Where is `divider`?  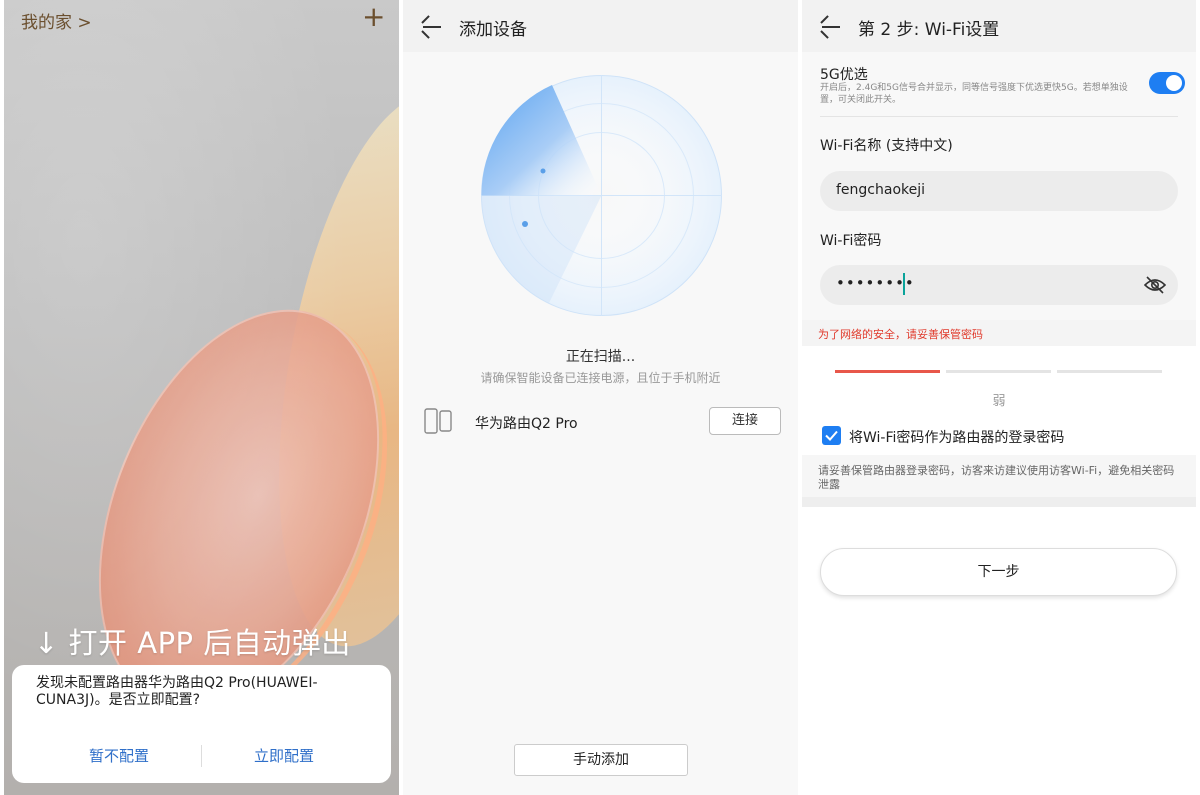
divider is located at coordinates (999, 116).